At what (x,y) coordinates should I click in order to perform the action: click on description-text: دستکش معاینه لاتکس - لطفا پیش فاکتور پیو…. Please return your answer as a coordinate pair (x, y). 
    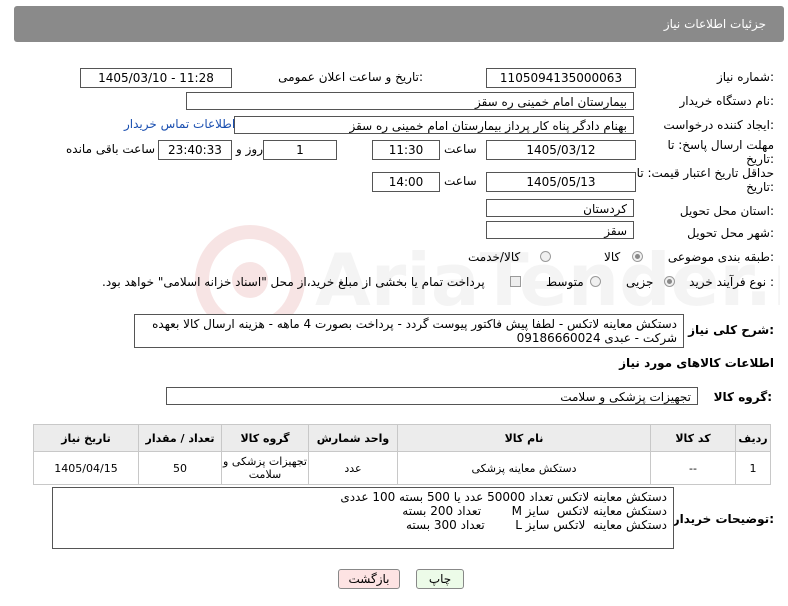
    Looking at the image, I should click on (409, 331).